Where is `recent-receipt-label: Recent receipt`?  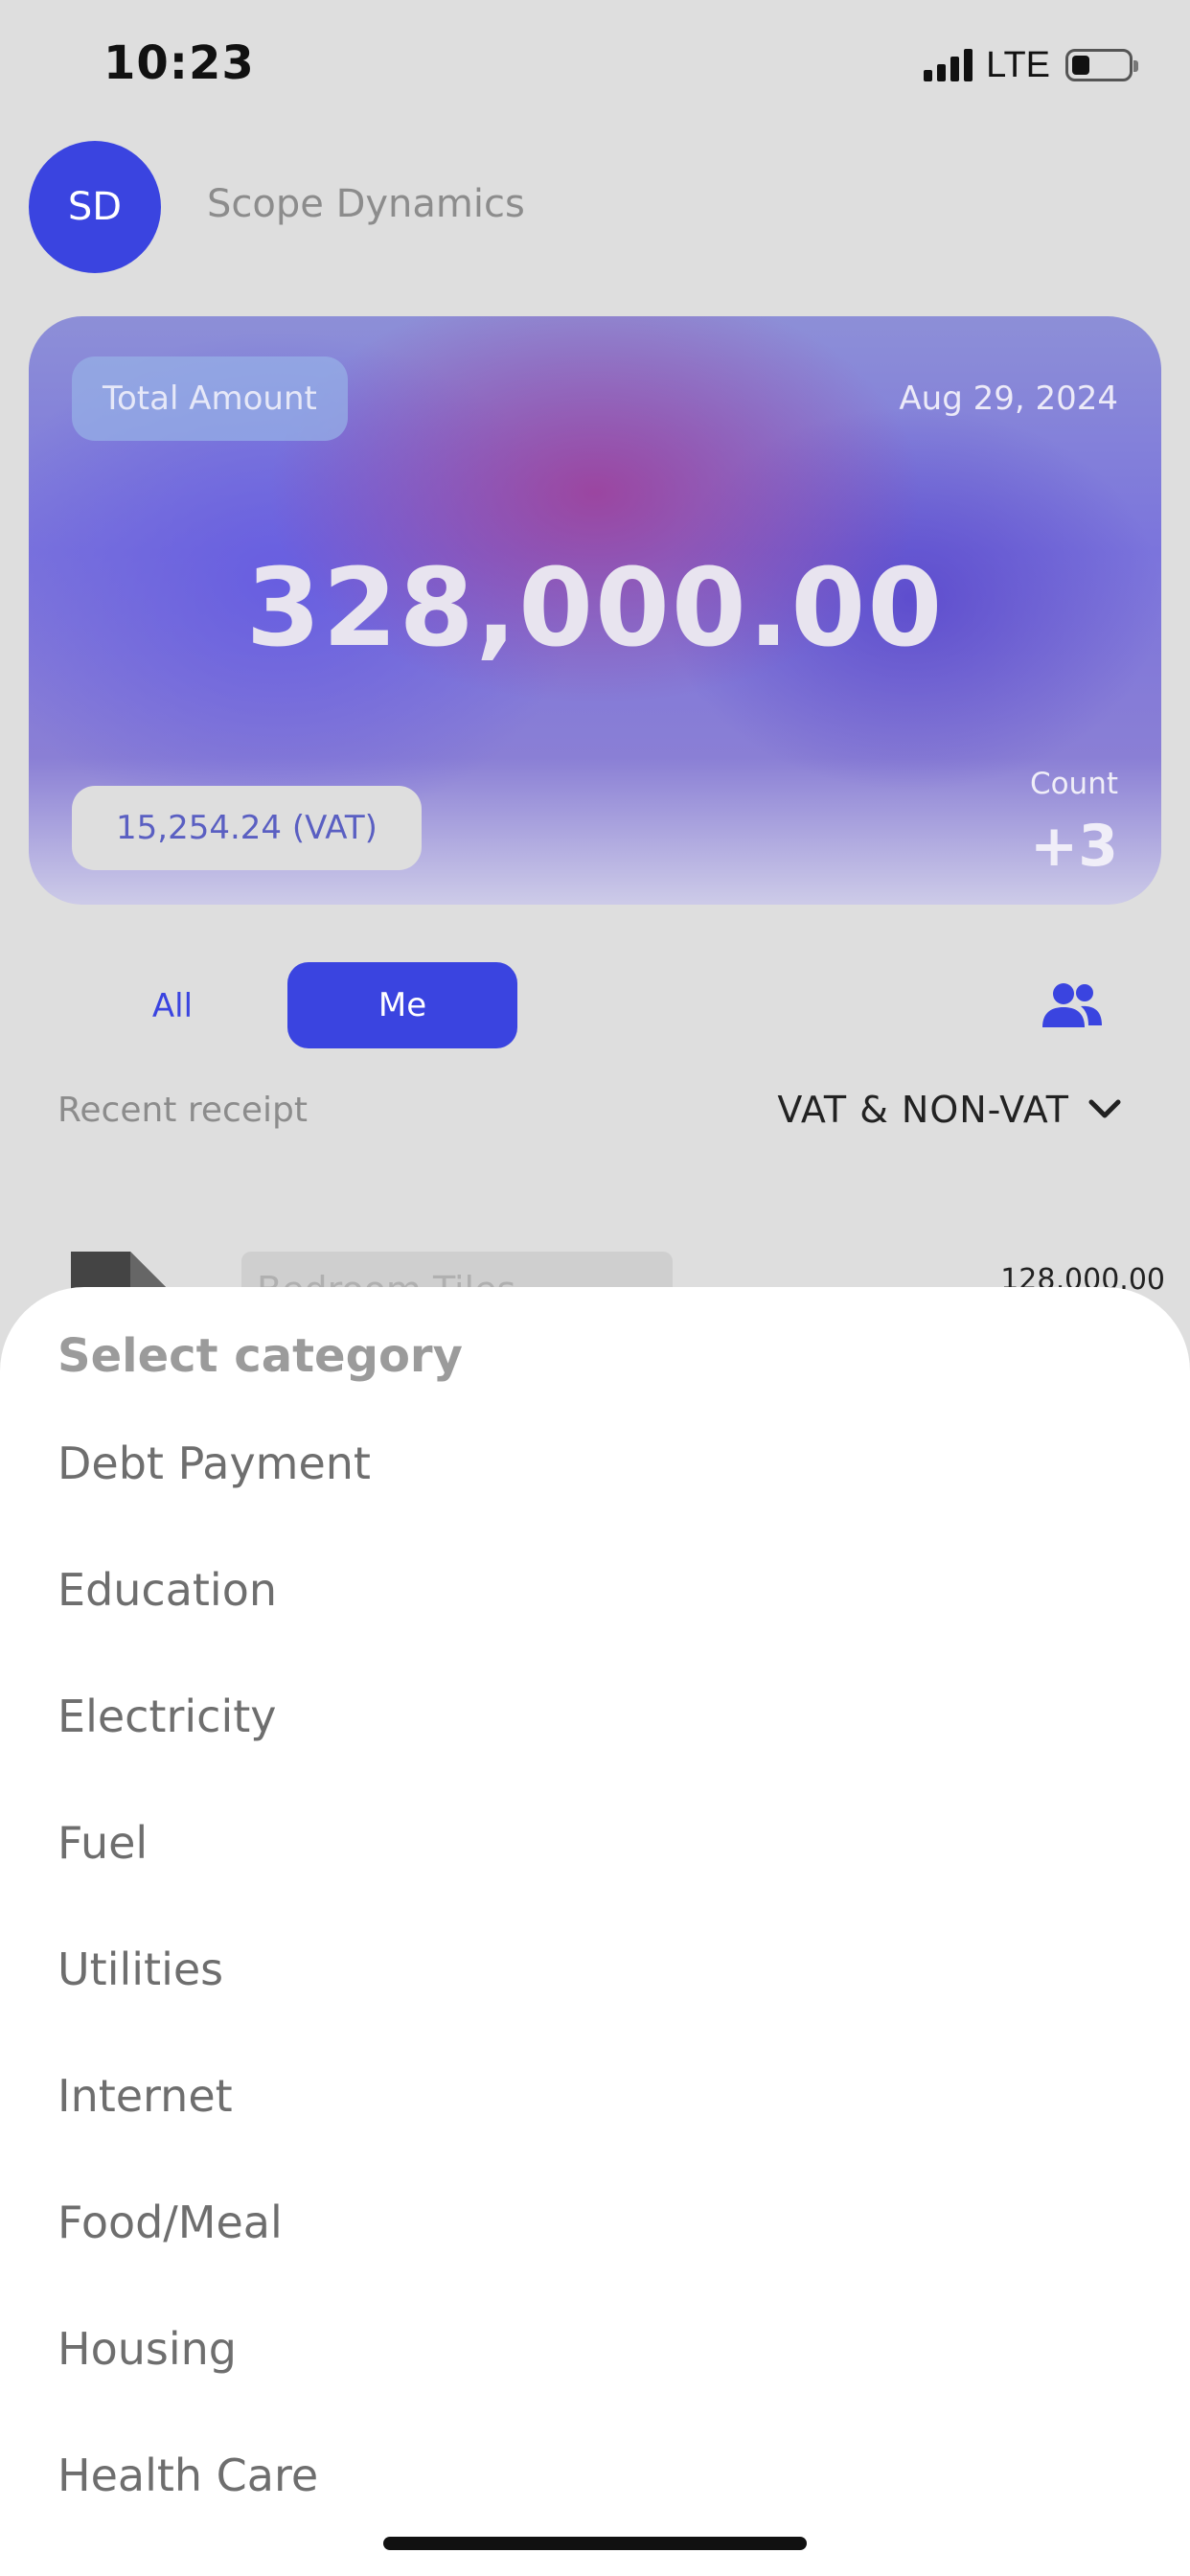 recent-receipt-label: Recent receipt is located at coordinates (183, 1110).